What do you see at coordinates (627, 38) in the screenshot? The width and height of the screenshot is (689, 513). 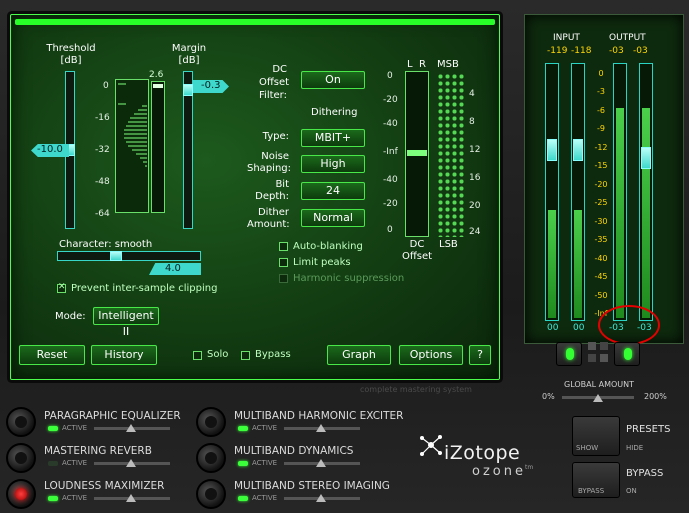 I see `output-label: OUTPUT` at bounding box center [627, 38].